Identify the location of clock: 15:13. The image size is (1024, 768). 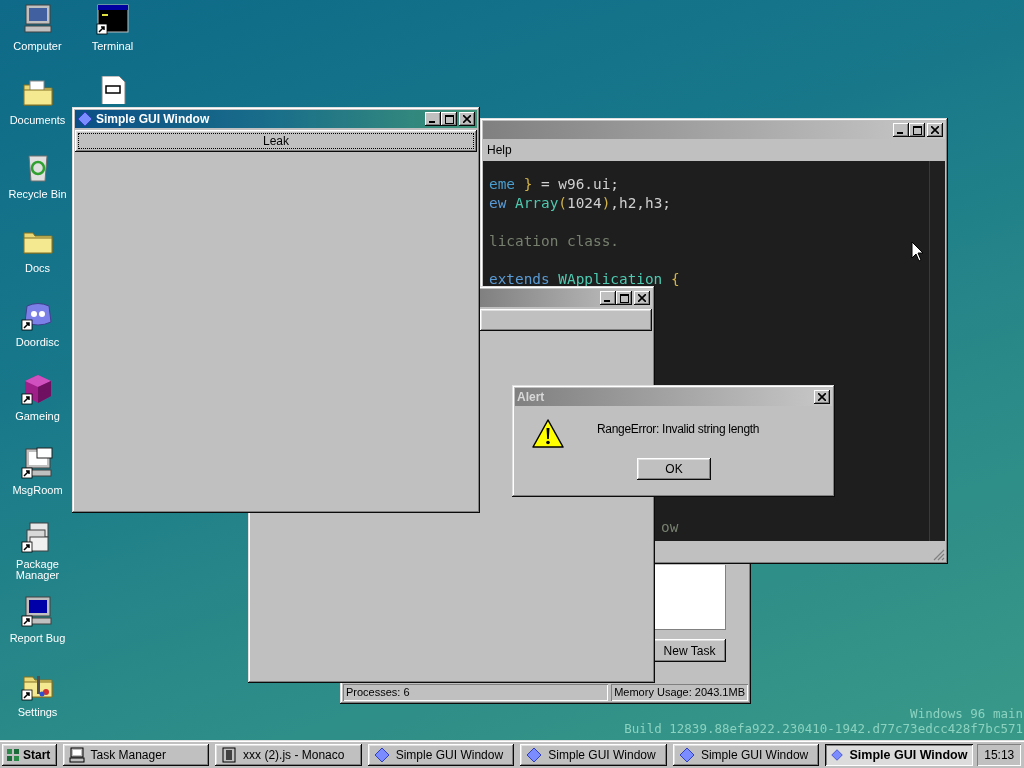
(999, 755).